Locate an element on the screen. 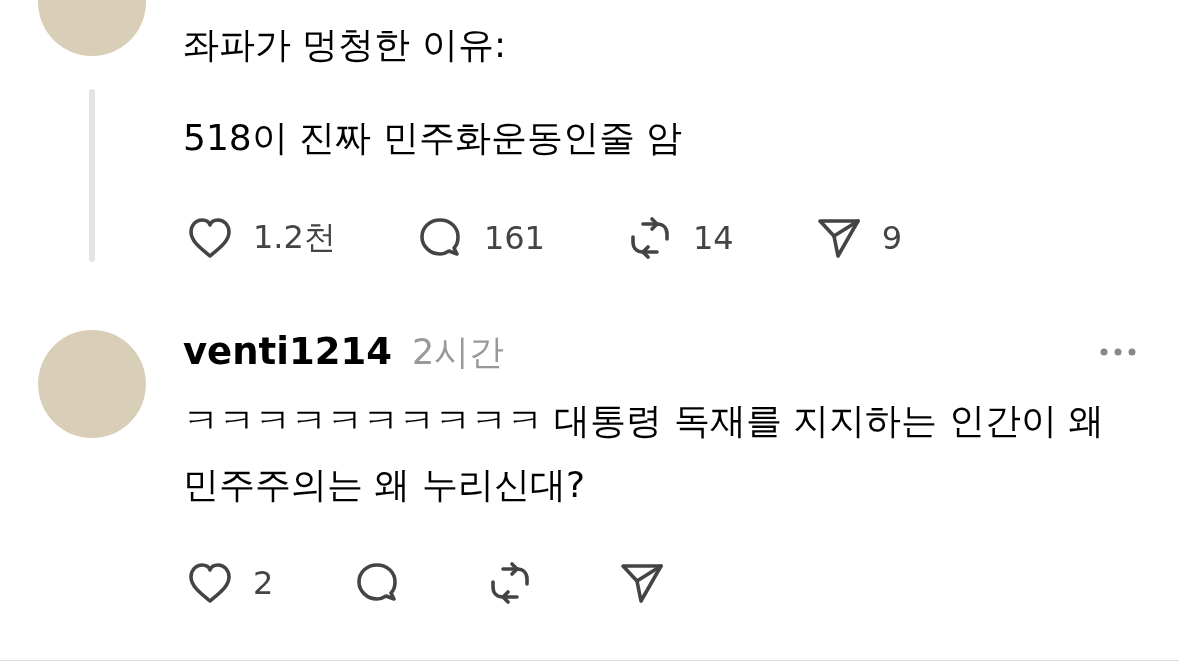 The height and width of the screenshot is (670, 1179). post-text: 좌파가 멍청한 이유: is located at coordinates (345, 45).